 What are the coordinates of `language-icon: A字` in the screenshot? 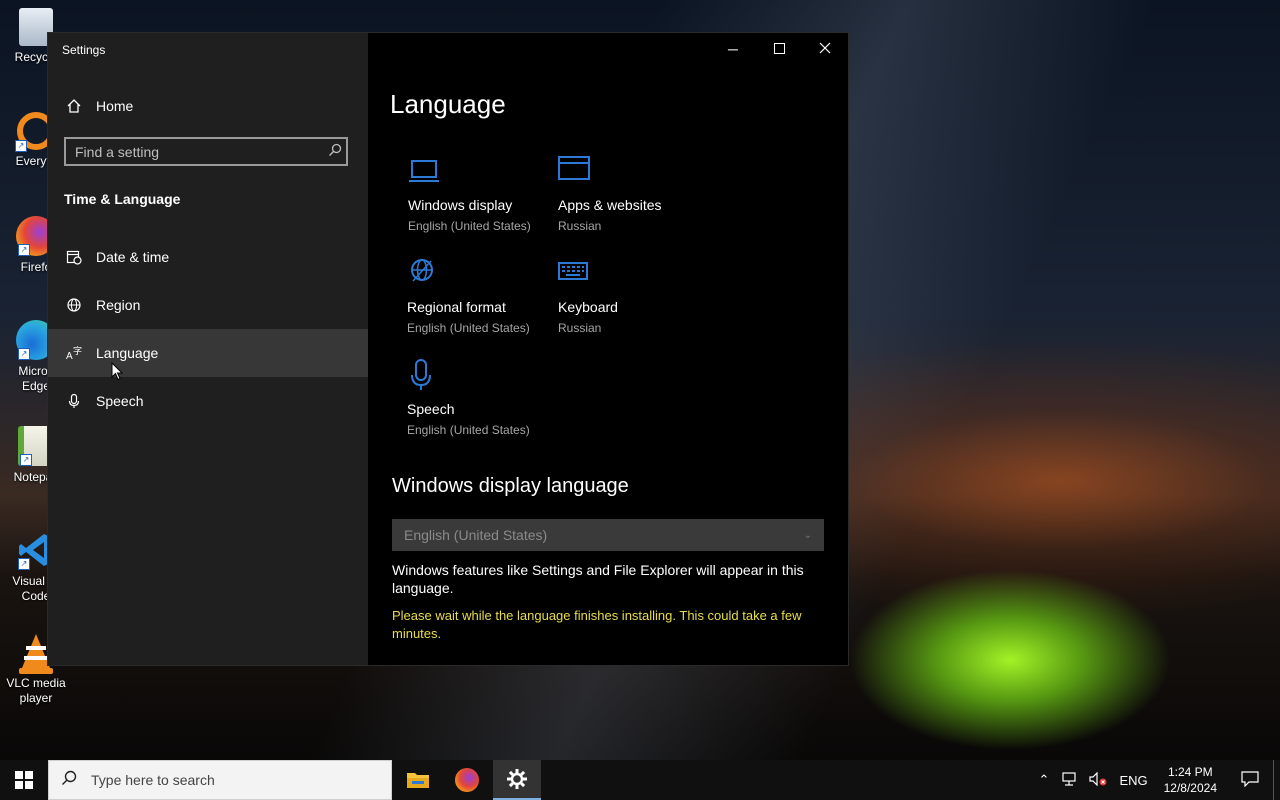 It's located at (74, 353).